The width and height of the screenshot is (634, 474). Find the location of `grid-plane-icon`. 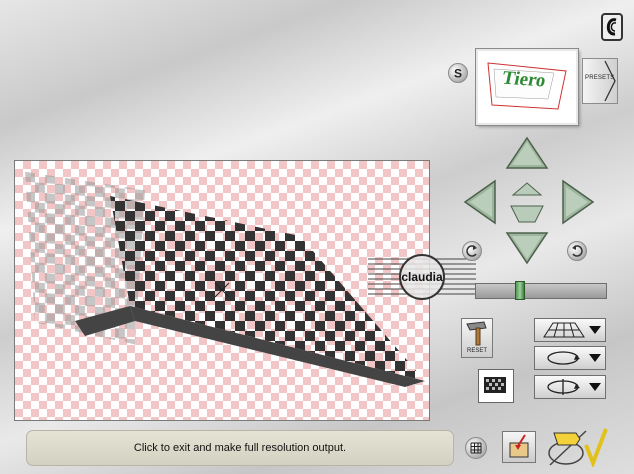

grid-plane-icon is located at coordinates (564, 330).